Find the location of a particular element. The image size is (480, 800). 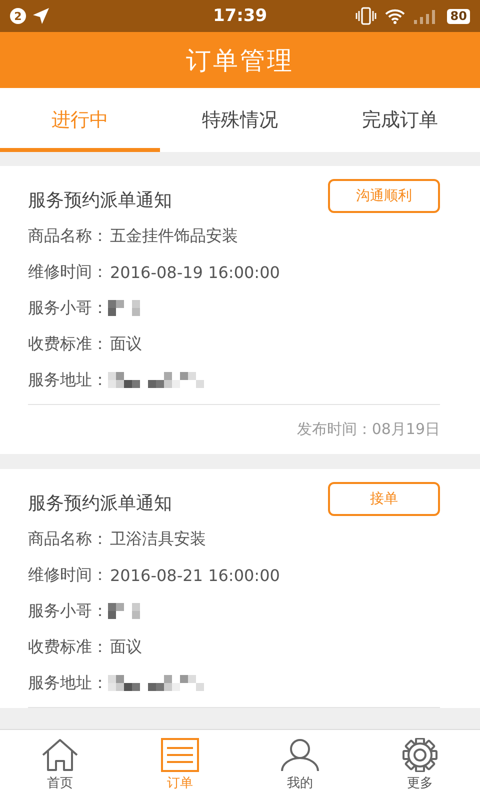

field-value: 五金挂件饰品安装 is located at coordinates (174, 236).